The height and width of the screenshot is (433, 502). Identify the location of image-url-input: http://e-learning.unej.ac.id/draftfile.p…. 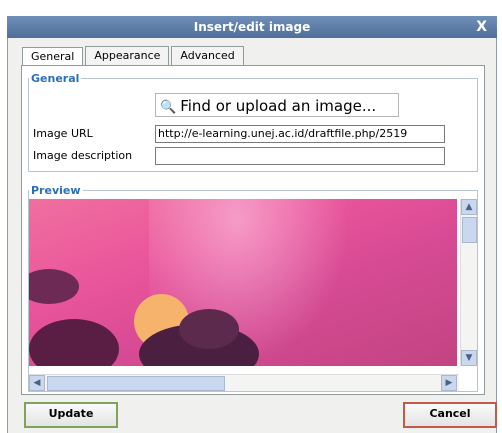
(300, 134).